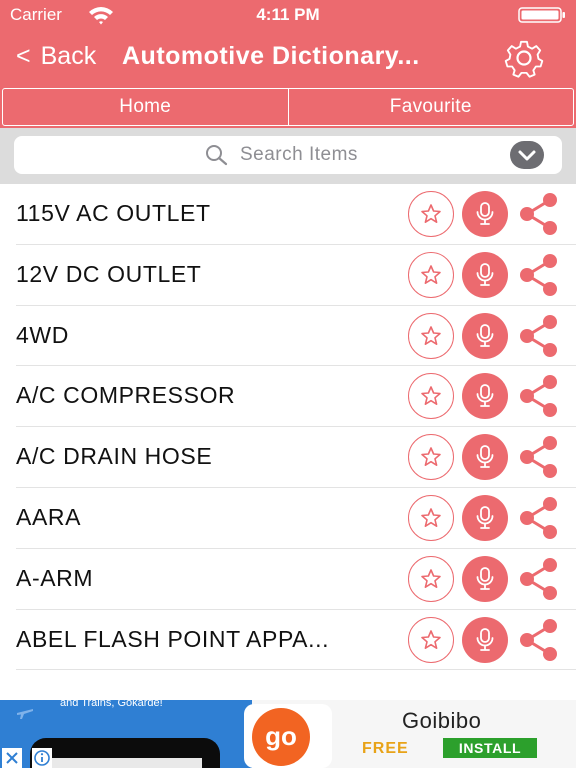 Image resolution: width=576 pixels, height=768 pixels. Describe the element at coordinates (385, 748) in the screenshot. I see `ad-free-label: FREE` at that location.